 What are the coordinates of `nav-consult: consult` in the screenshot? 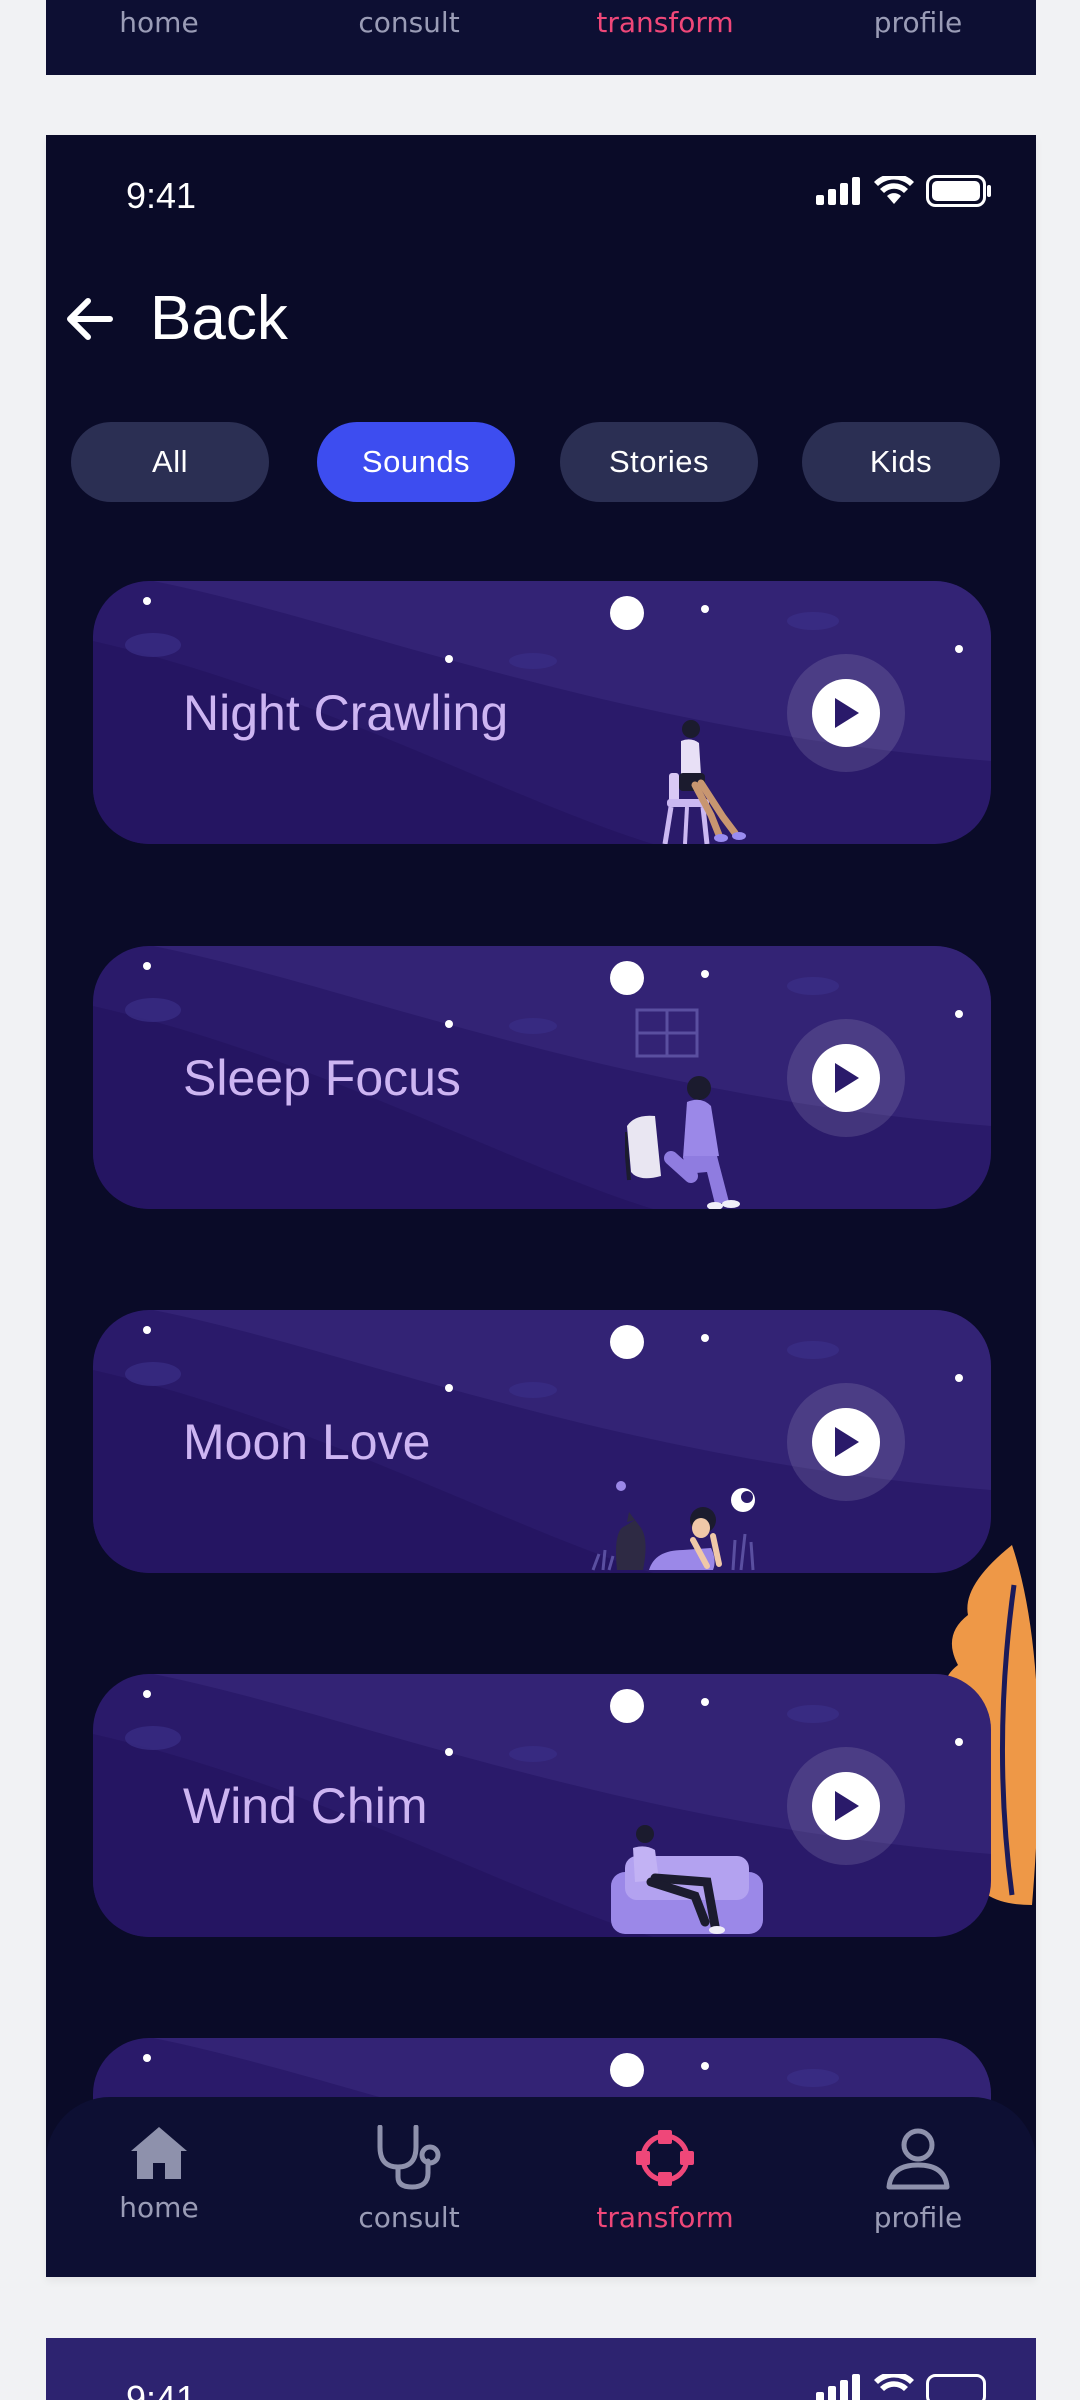 It's located at (409, 2179).